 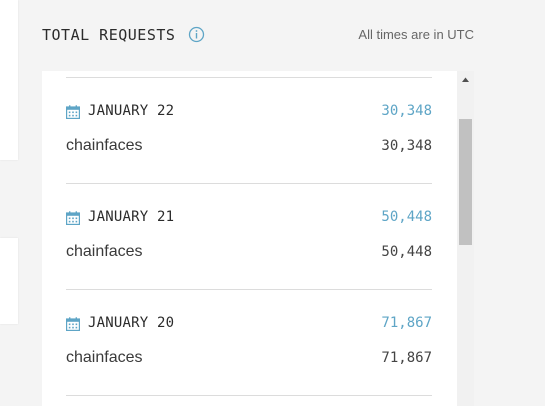 What do you see at coordinates (131, 111) in the screenshot?
I see `day-date: JANUARY 22` at bounding box center [131, 111].